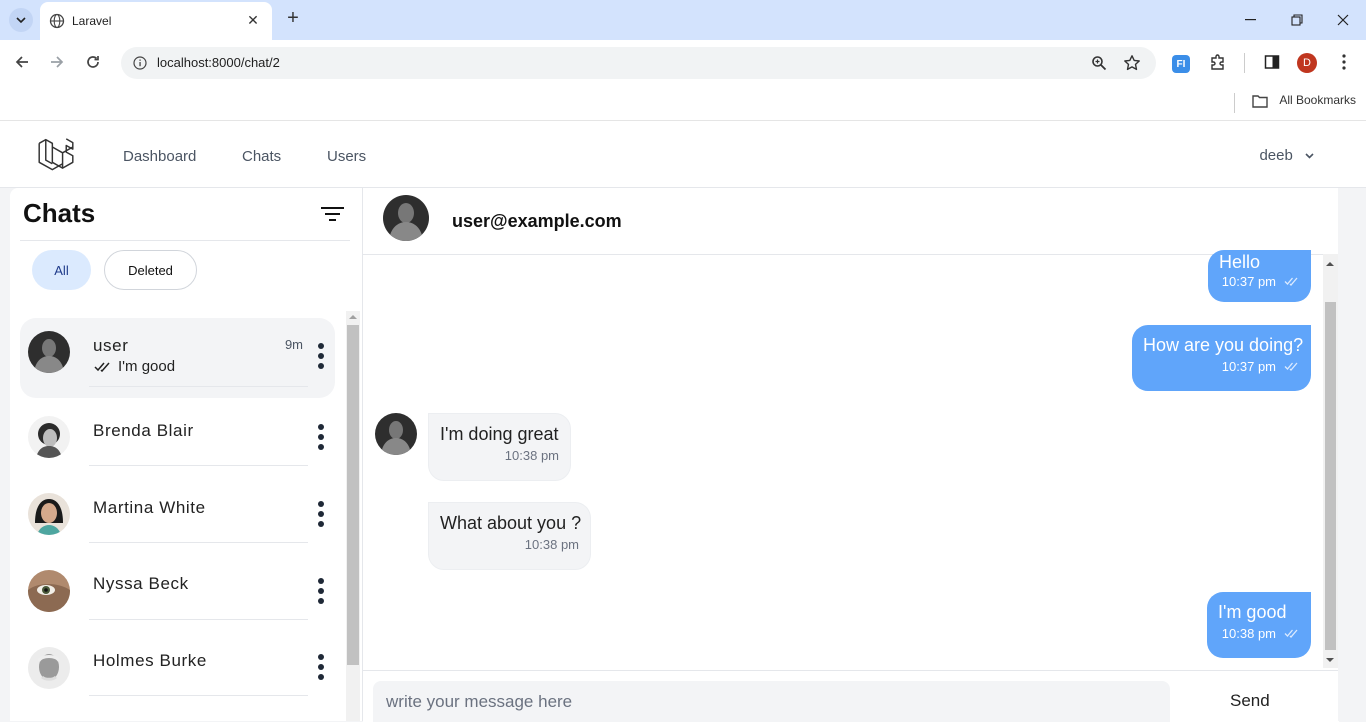 The image size is (1366, 722). Describe the element at coordinates (1272, 62) in the screenshot. I see `side-panel-icon` at that location.